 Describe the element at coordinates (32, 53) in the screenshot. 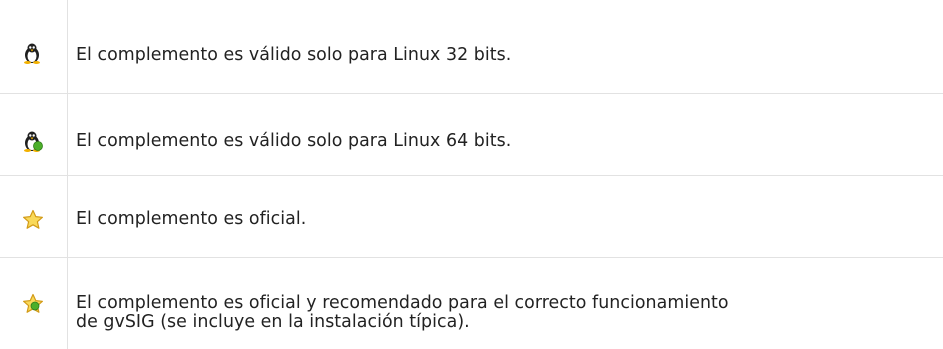

I see `linux-32-icon` at that location.